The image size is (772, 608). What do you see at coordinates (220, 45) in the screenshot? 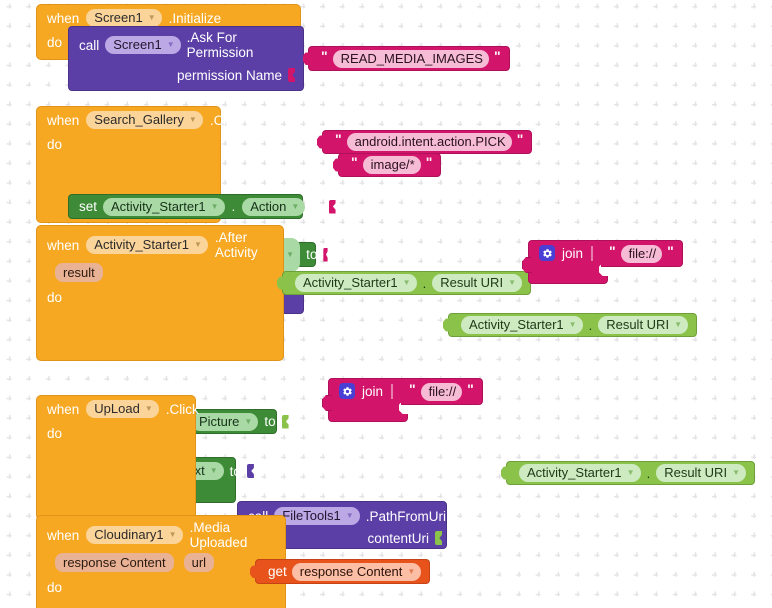
I see `method-name: .Ask For Permission` at bounding box center [220, 45].